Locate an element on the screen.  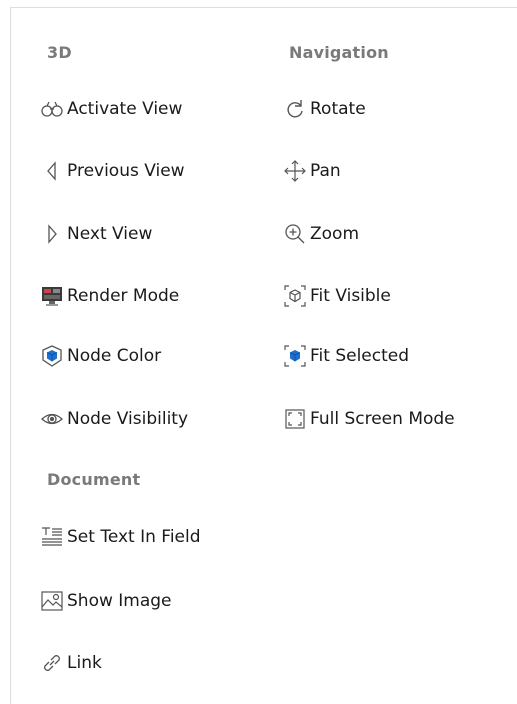
set-text-in-field-item: Set Text In Field is located at coordinates (120, 537).